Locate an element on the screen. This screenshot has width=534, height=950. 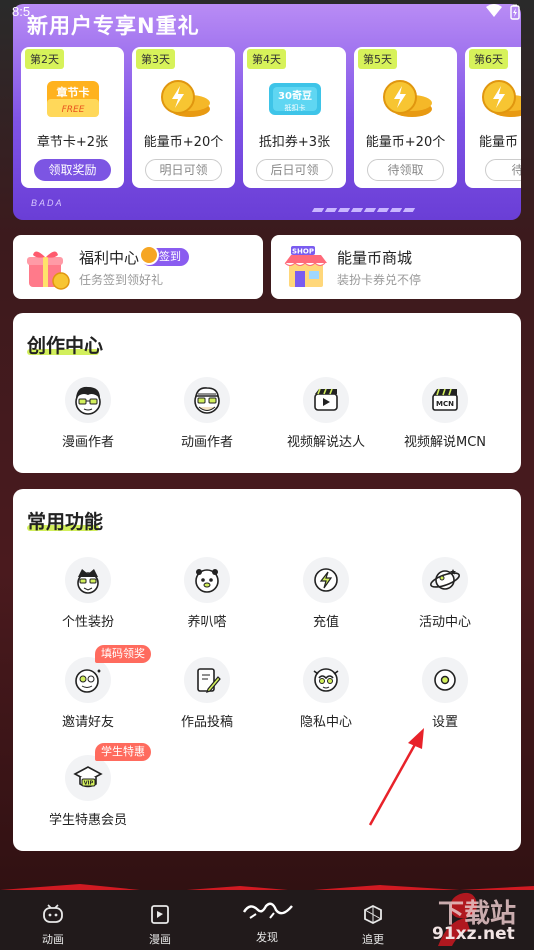
student-vip-icon: VIP is located at coordinates (88, 778).